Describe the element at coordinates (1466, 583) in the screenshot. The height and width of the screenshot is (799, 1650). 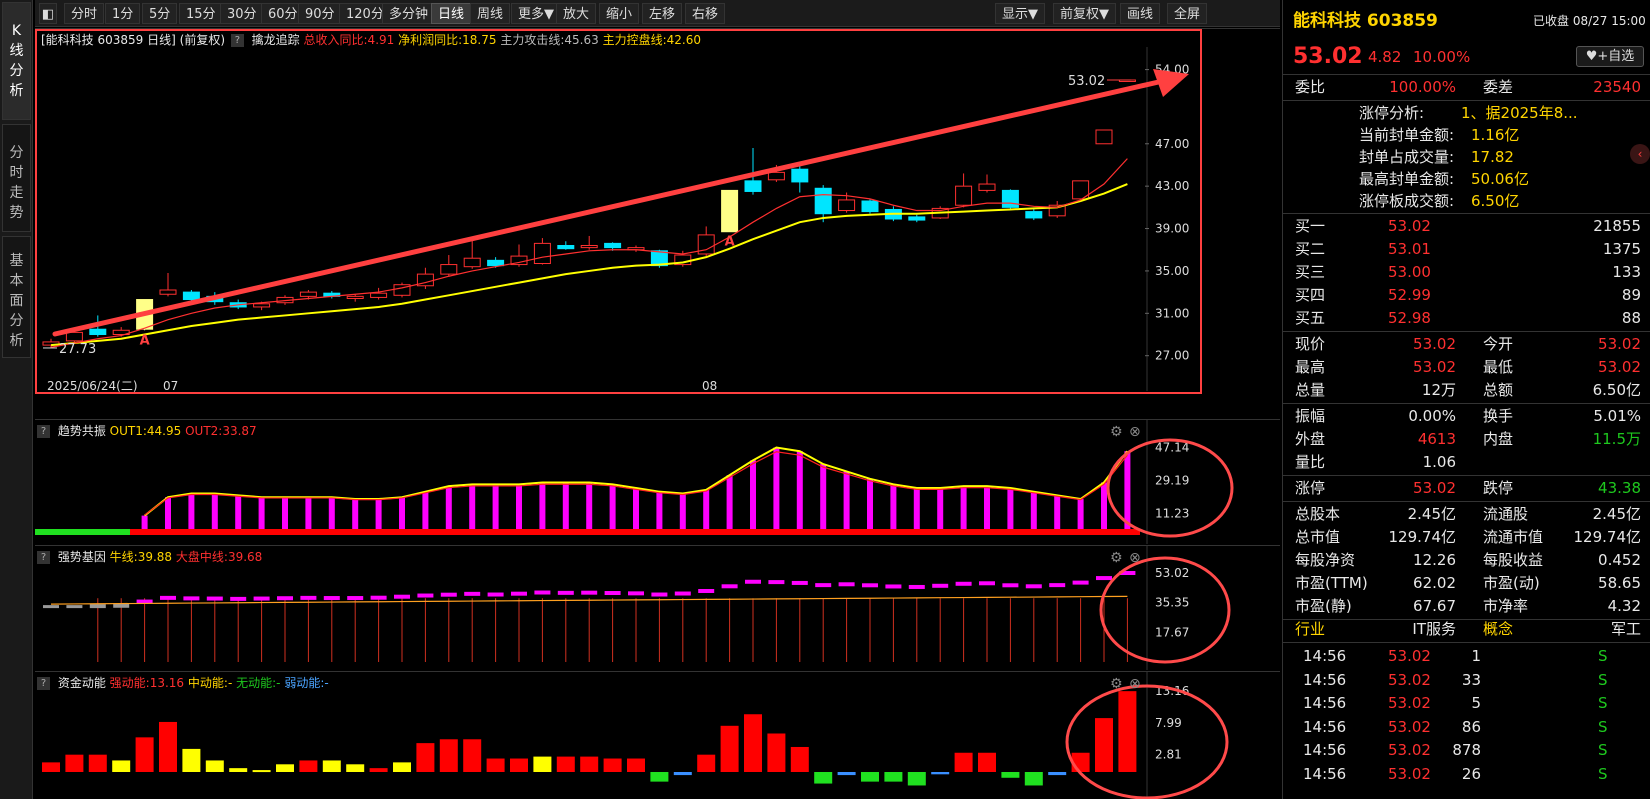
I see `stat-row: 市盈(TTM) 62.02 市盈(动) 58.65` at that location.